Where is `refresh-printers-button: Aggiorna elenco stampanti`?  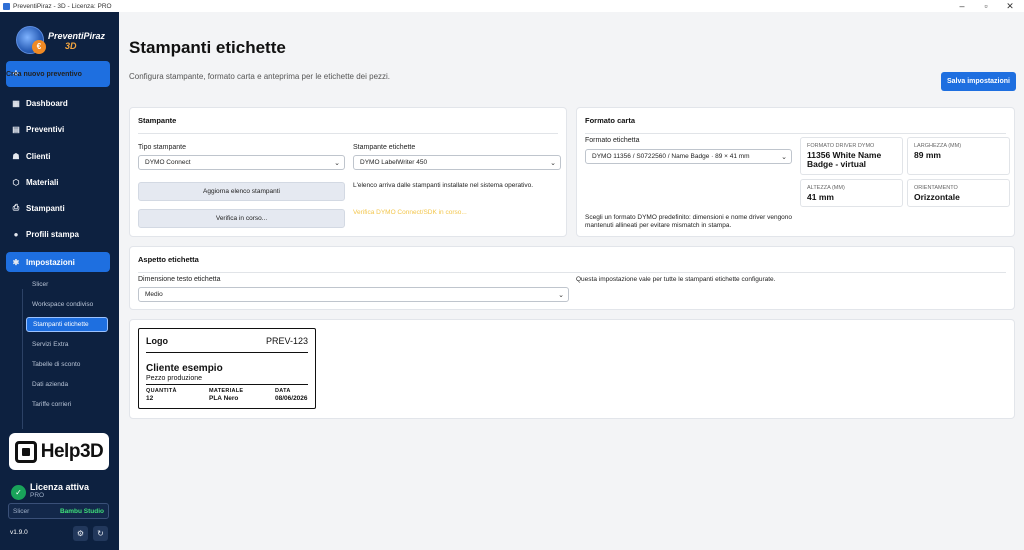
refresh-printers-button: Aggiorna elenco stampanti is located at coordinates (241, 191).